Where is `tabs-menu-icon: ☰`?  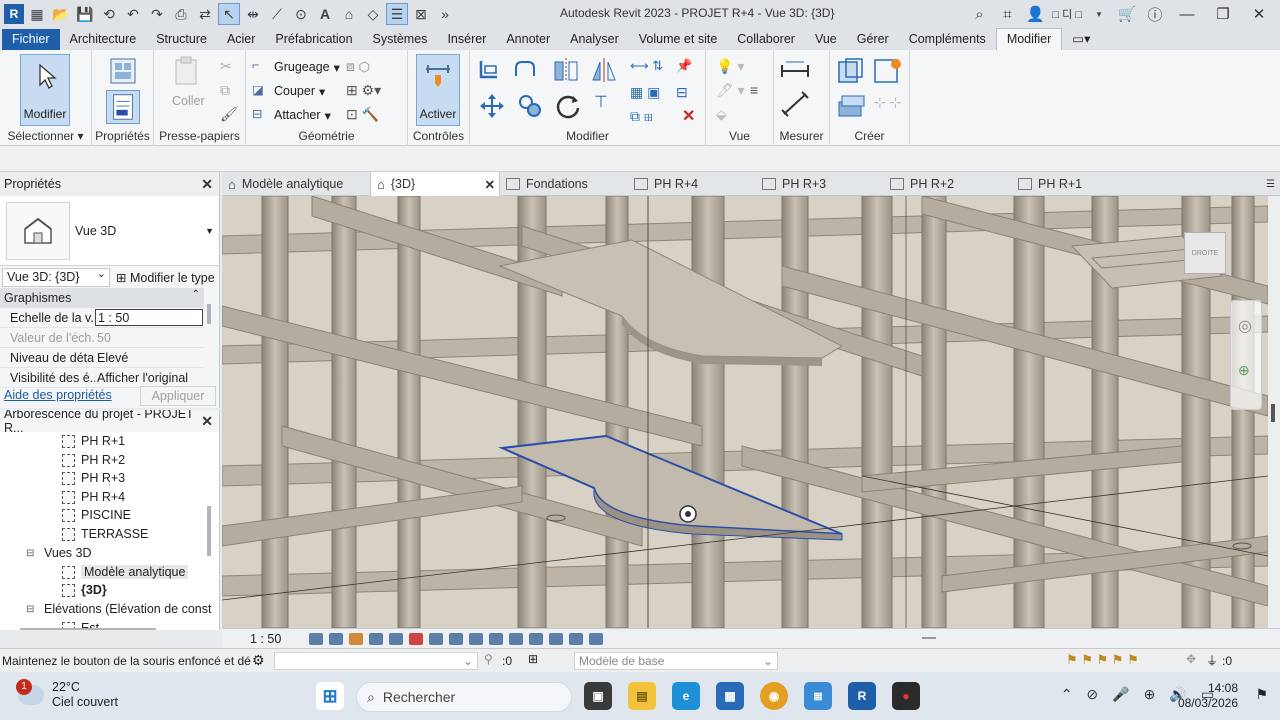 tabs-menu-icon: ☰ is located at coordinates (1270, 184).